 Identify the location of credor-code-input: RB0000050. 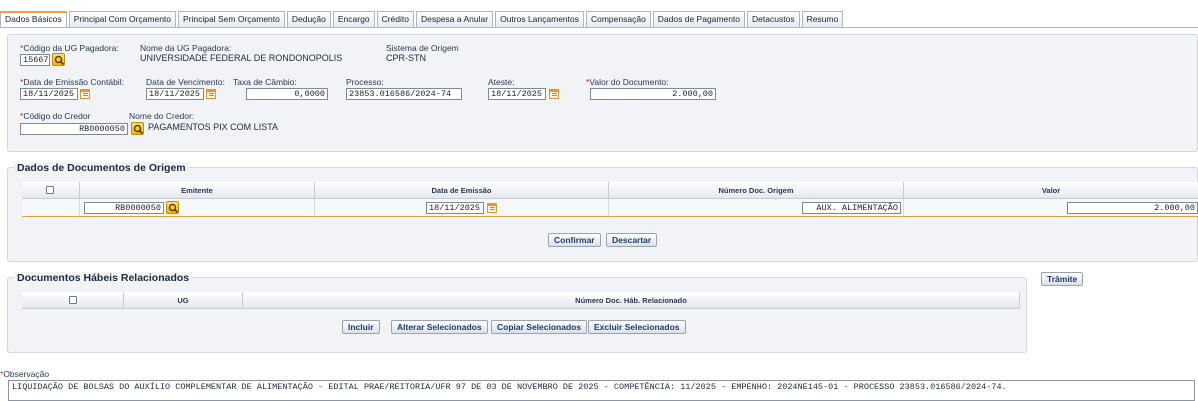
(74, 129).